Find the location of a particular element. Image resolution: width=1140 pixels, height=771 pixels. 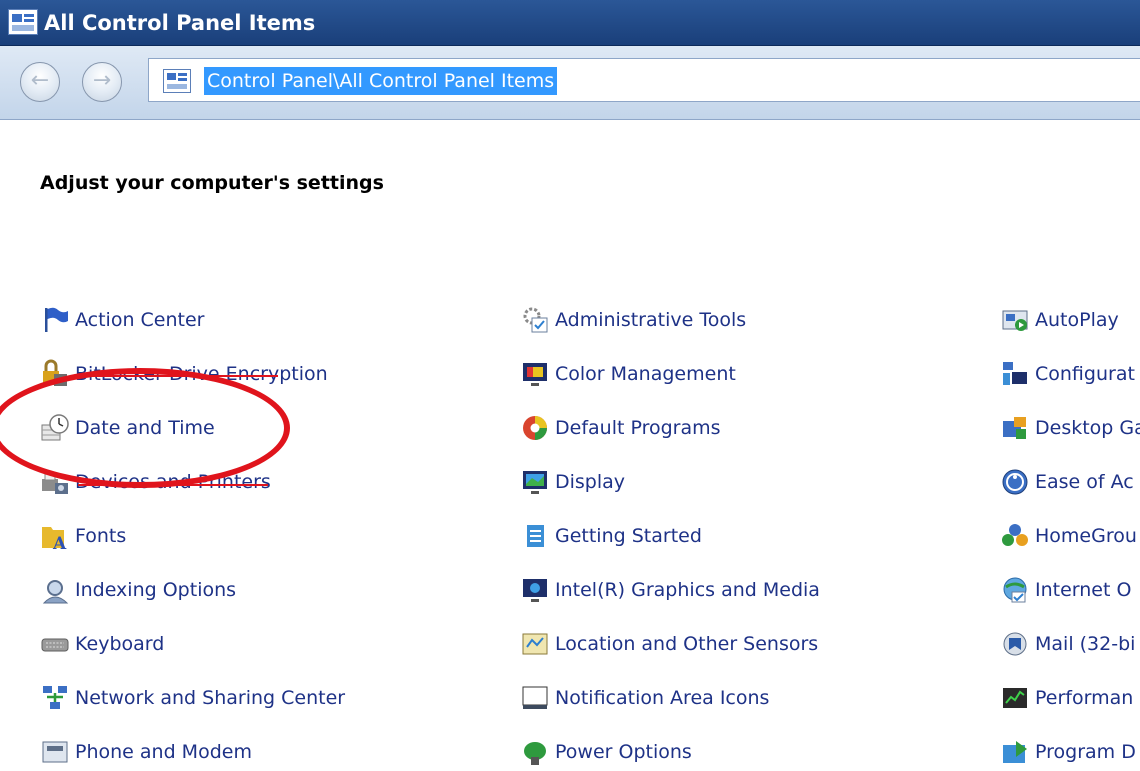

item-administrative-tools: Administrative Tools is located at coordinates (633, 320).